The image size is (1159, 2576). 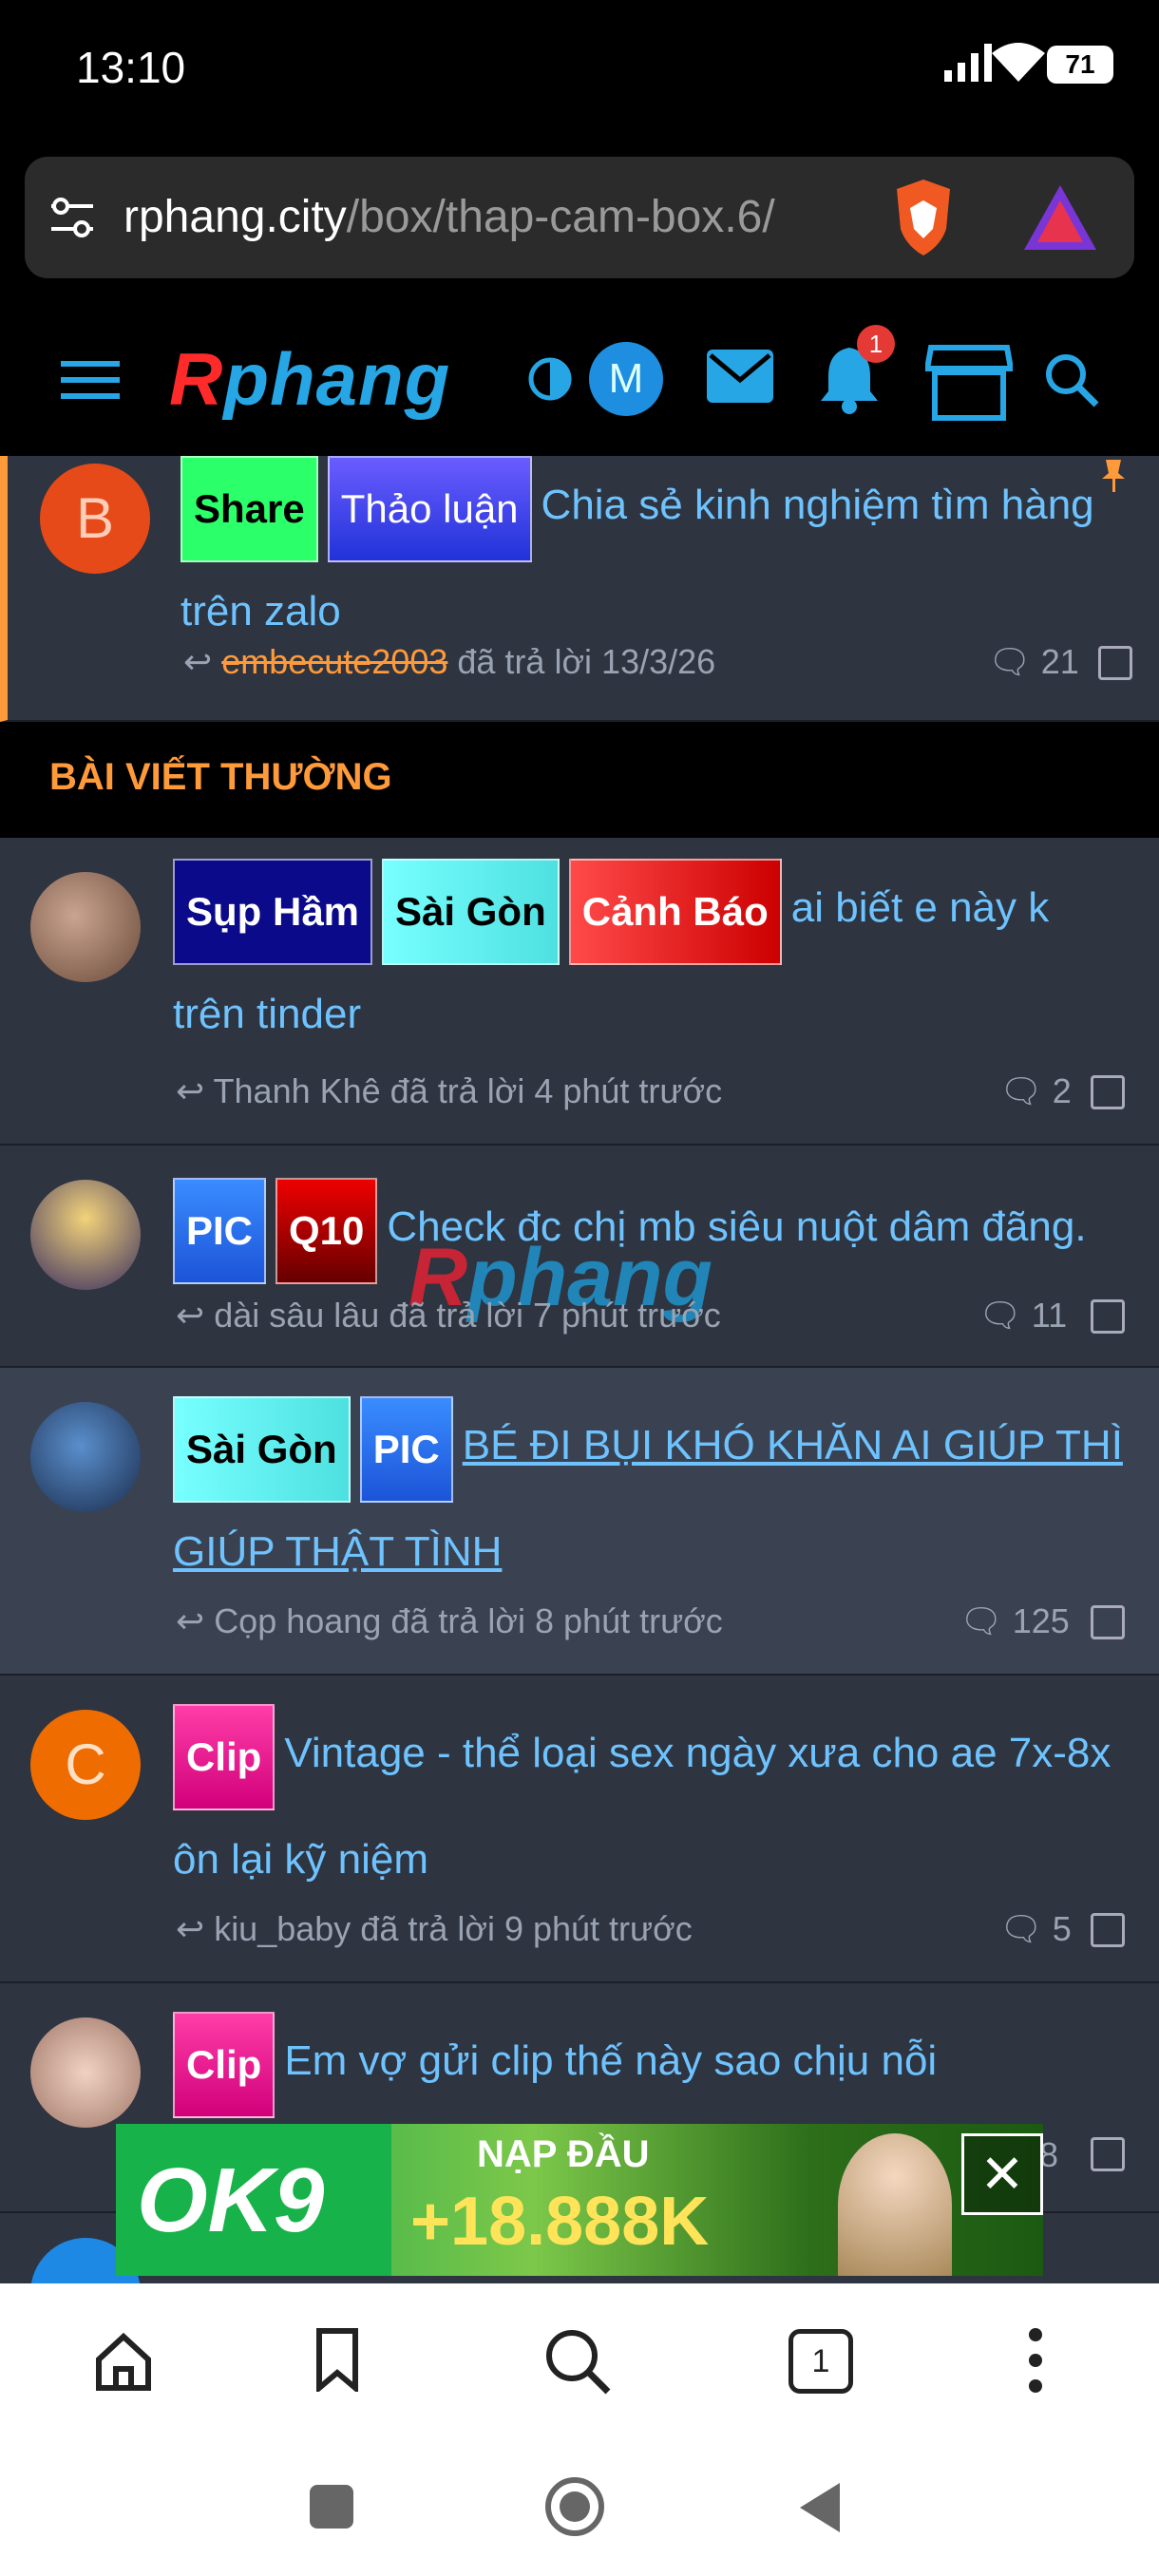 I want to click on bookmark-icon, so click(x=337, y=2359).